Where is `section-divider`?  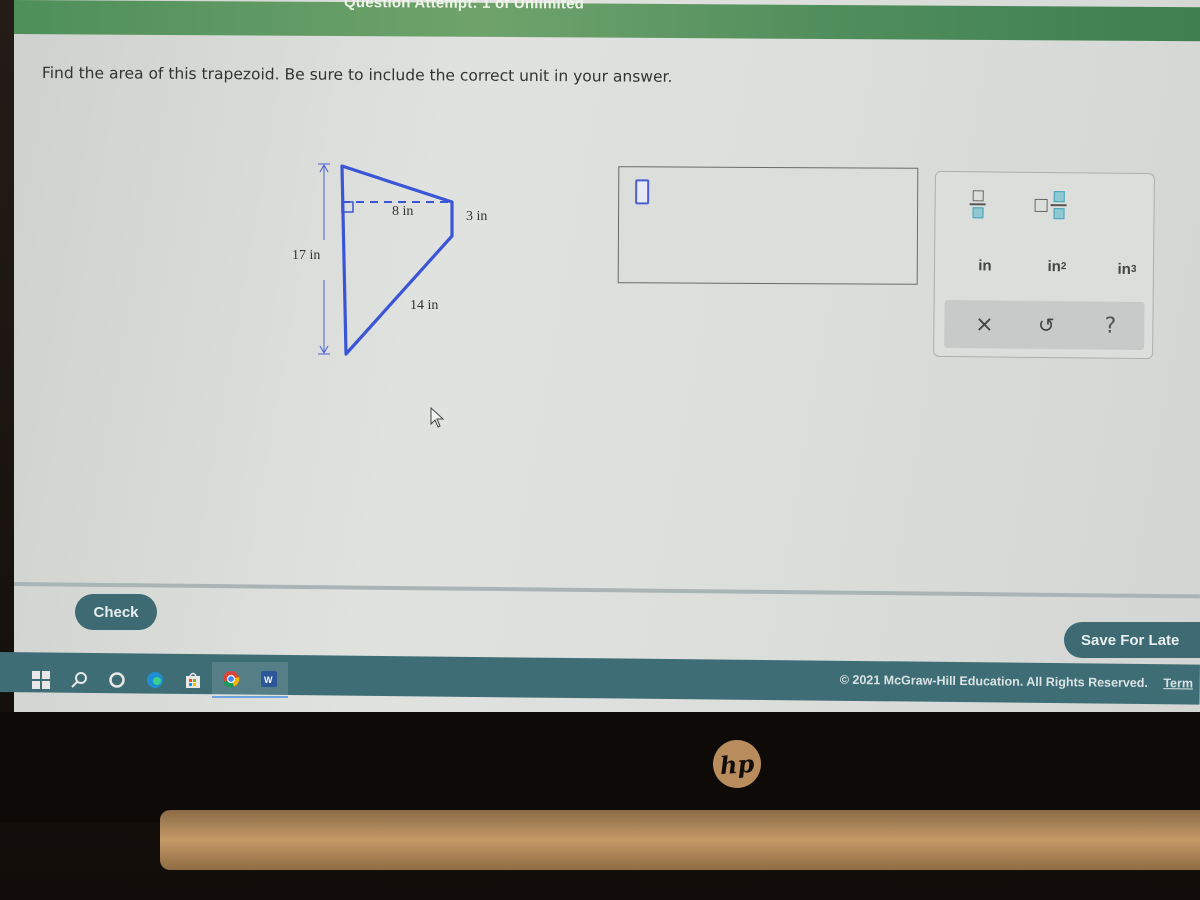 section-divider is located at coordinates (607, 590).